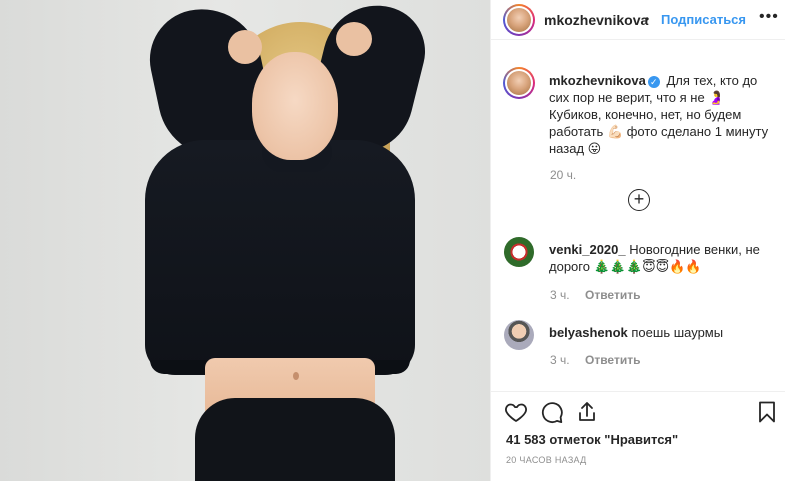  What do you see at coordinates (639, 200) in the screenshot?
I see `plus-circle-icon: +` at bounding box center [639, 200].